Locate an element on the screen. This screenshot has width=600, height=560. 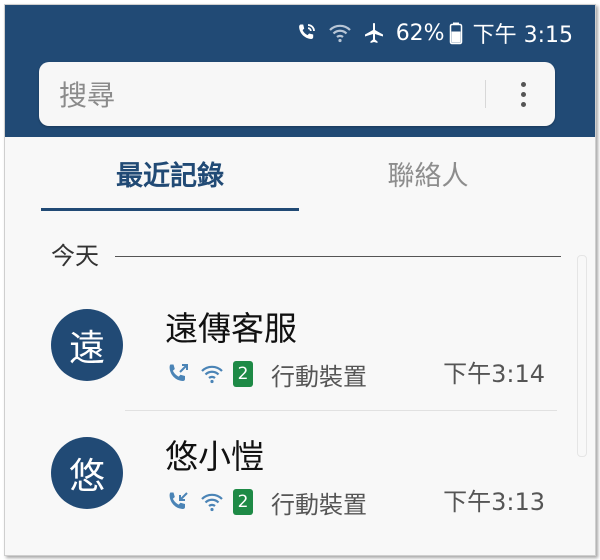
contact-name: 遠傳客服 is located at coordinates (231, 328).